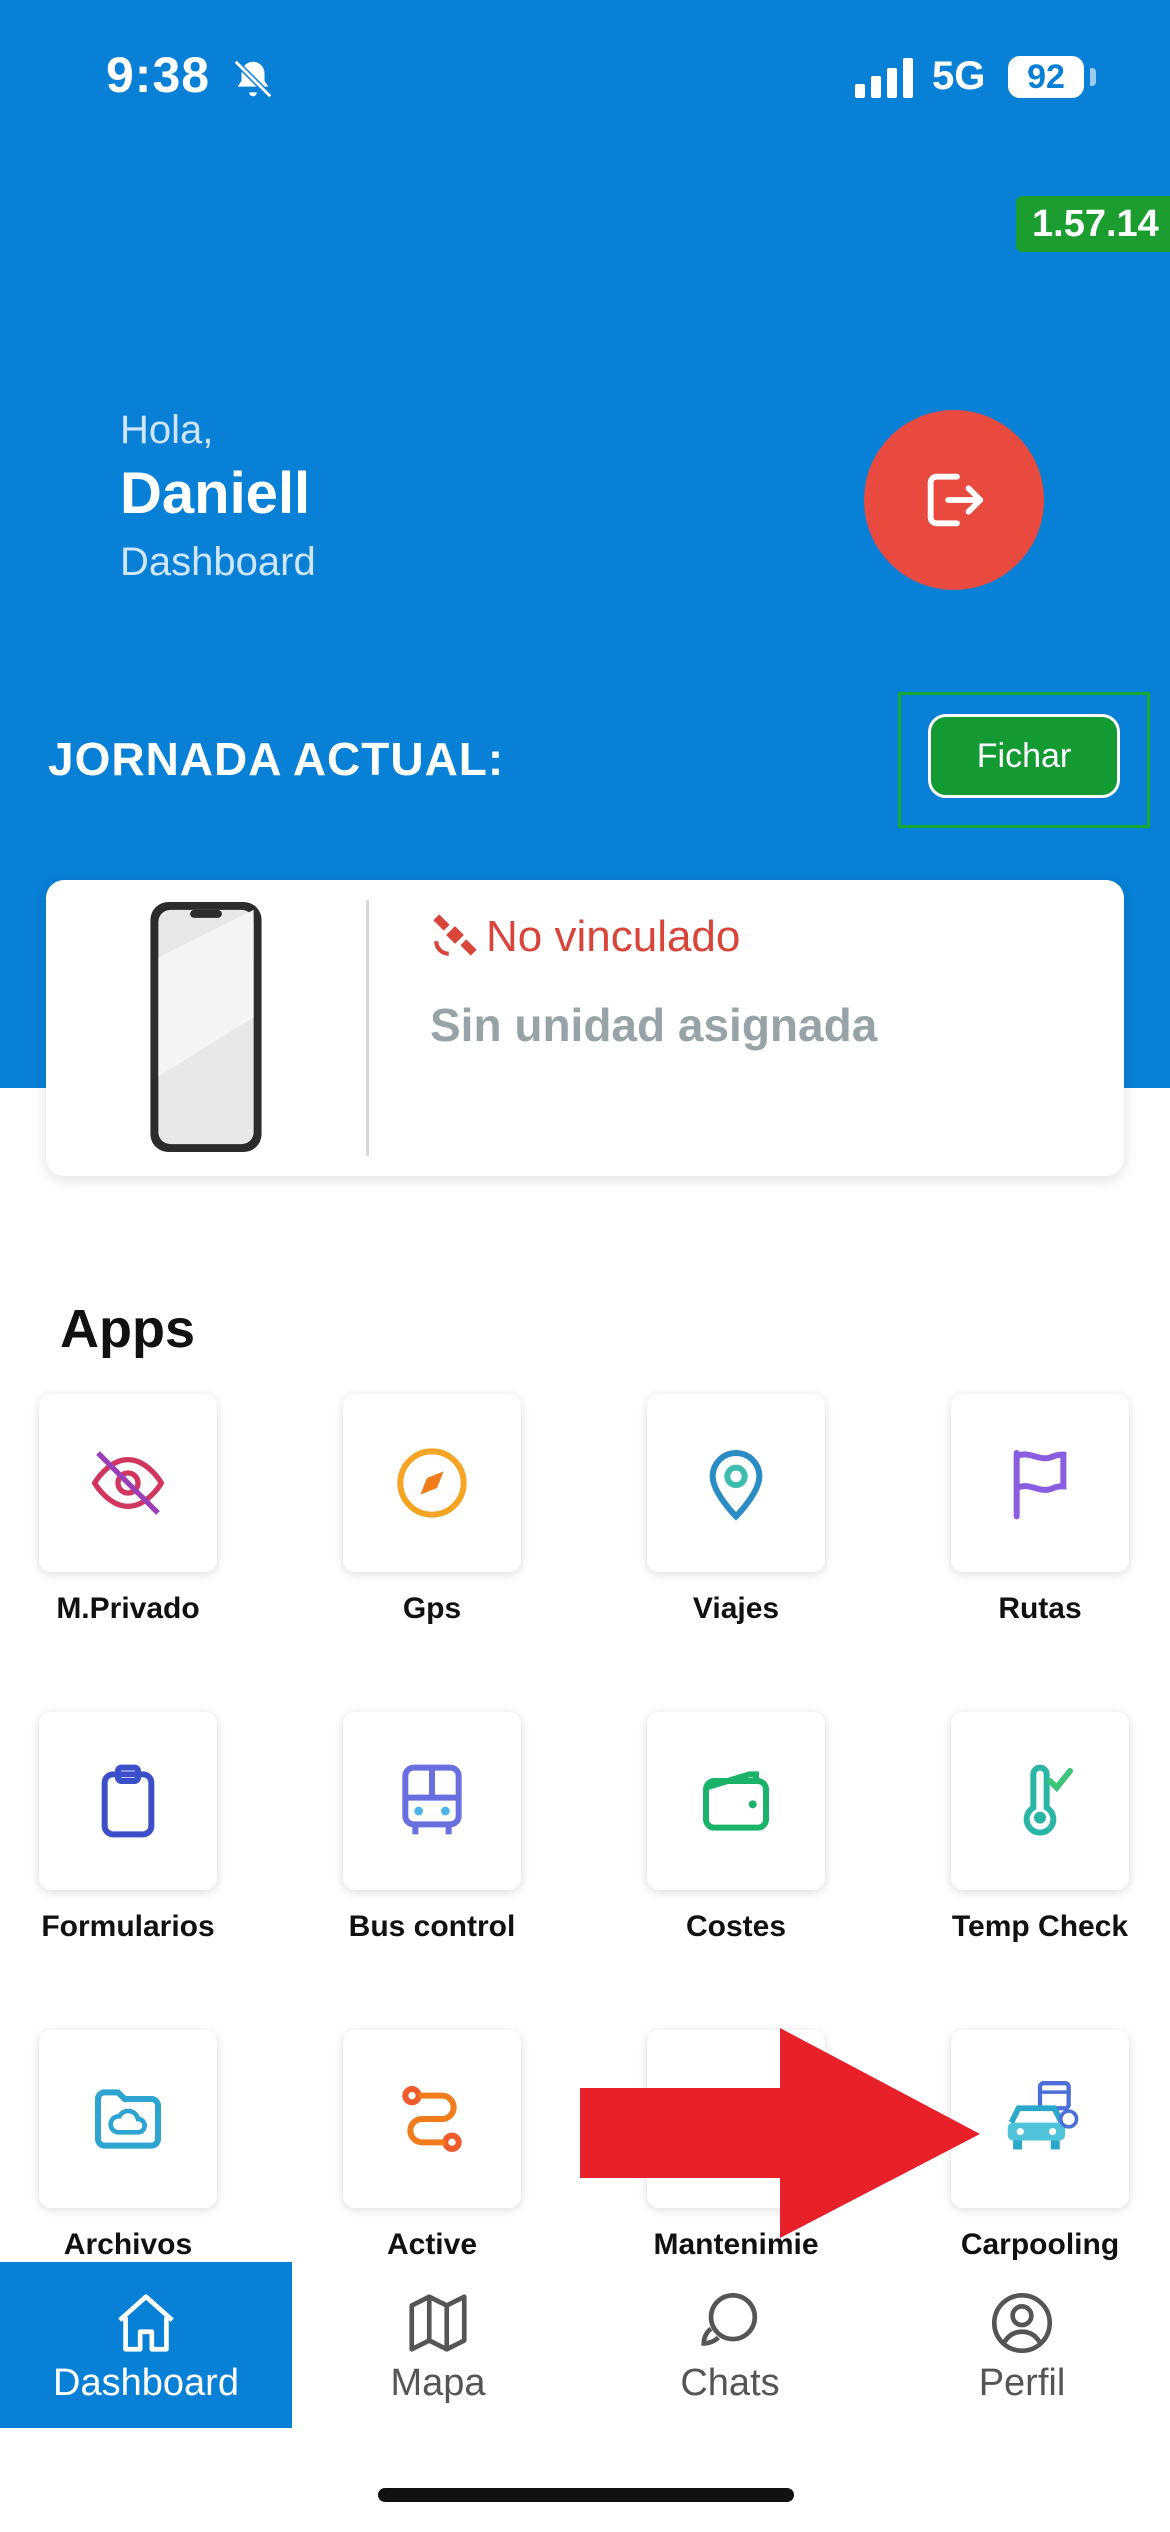 This screenshot has height=2532, width=1170. I want to click on fichar-button: Fichar, so click(1024, 756).